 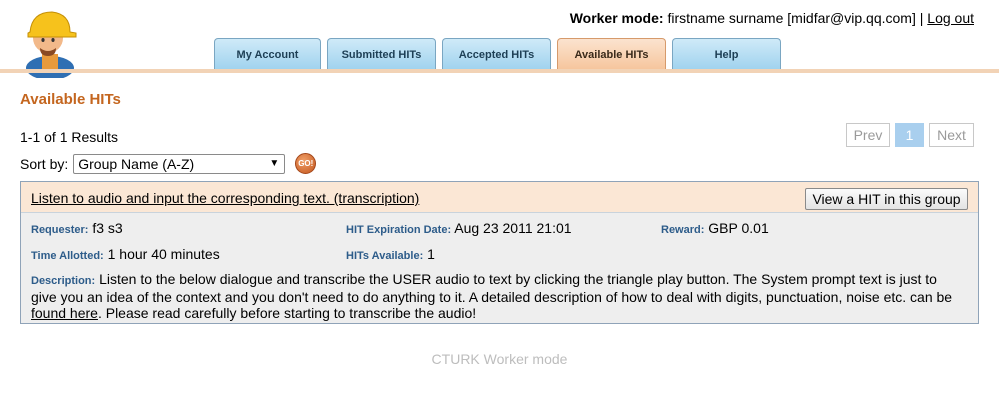 I want to click on results-count: 1-1 of 1 Results, so click(x=69, y=137).